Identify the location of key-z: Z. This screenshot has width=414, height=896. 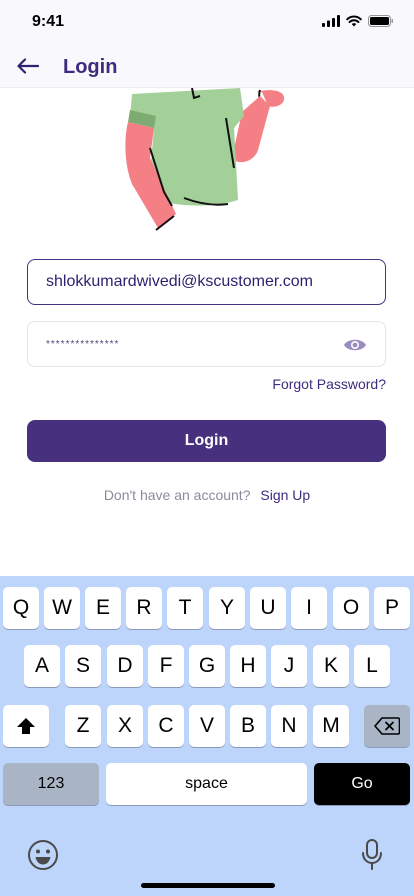
(83, 726).